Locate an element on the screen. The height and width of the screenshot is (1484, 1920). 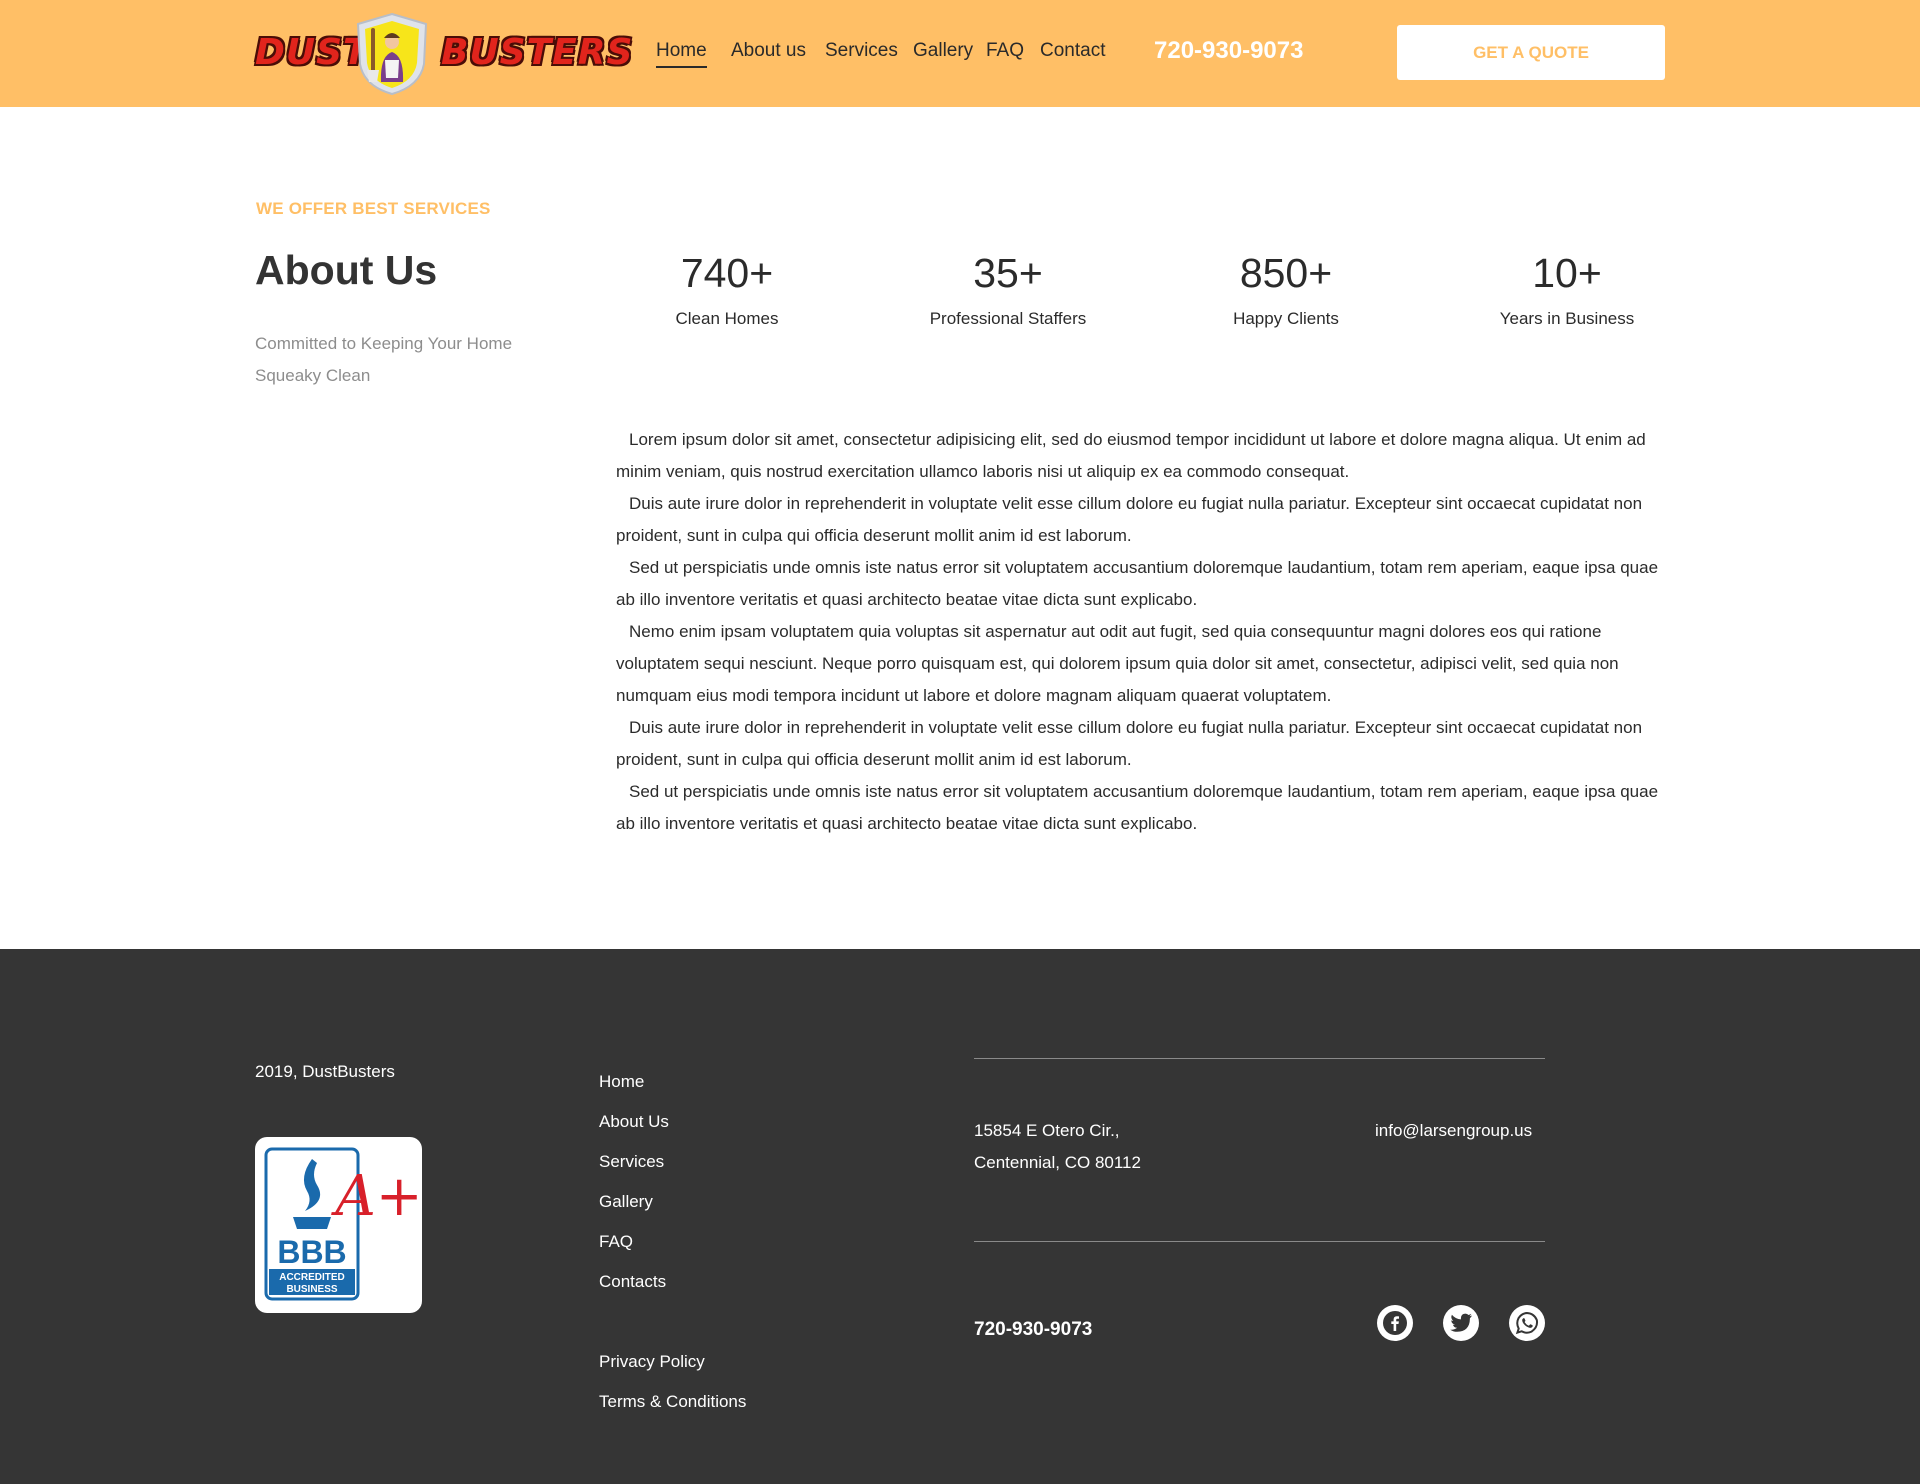
stat-label: Happy Clients is located at coordinates (1286, 318).